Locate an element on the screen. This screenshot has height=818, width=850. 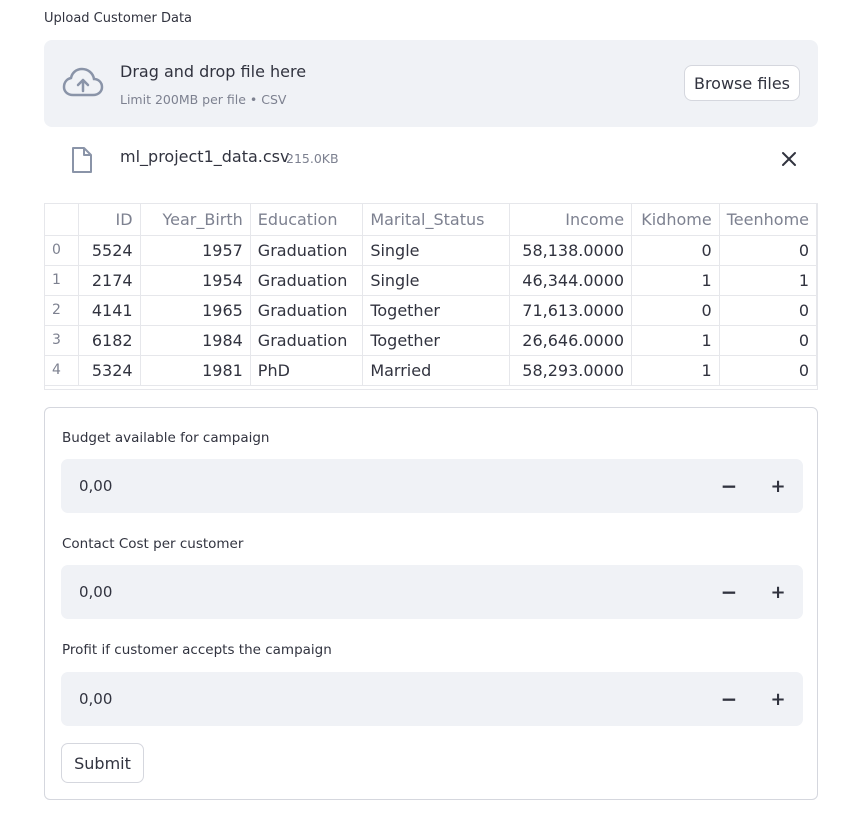
cell-education: PhD is located at coordinates (307, 370).